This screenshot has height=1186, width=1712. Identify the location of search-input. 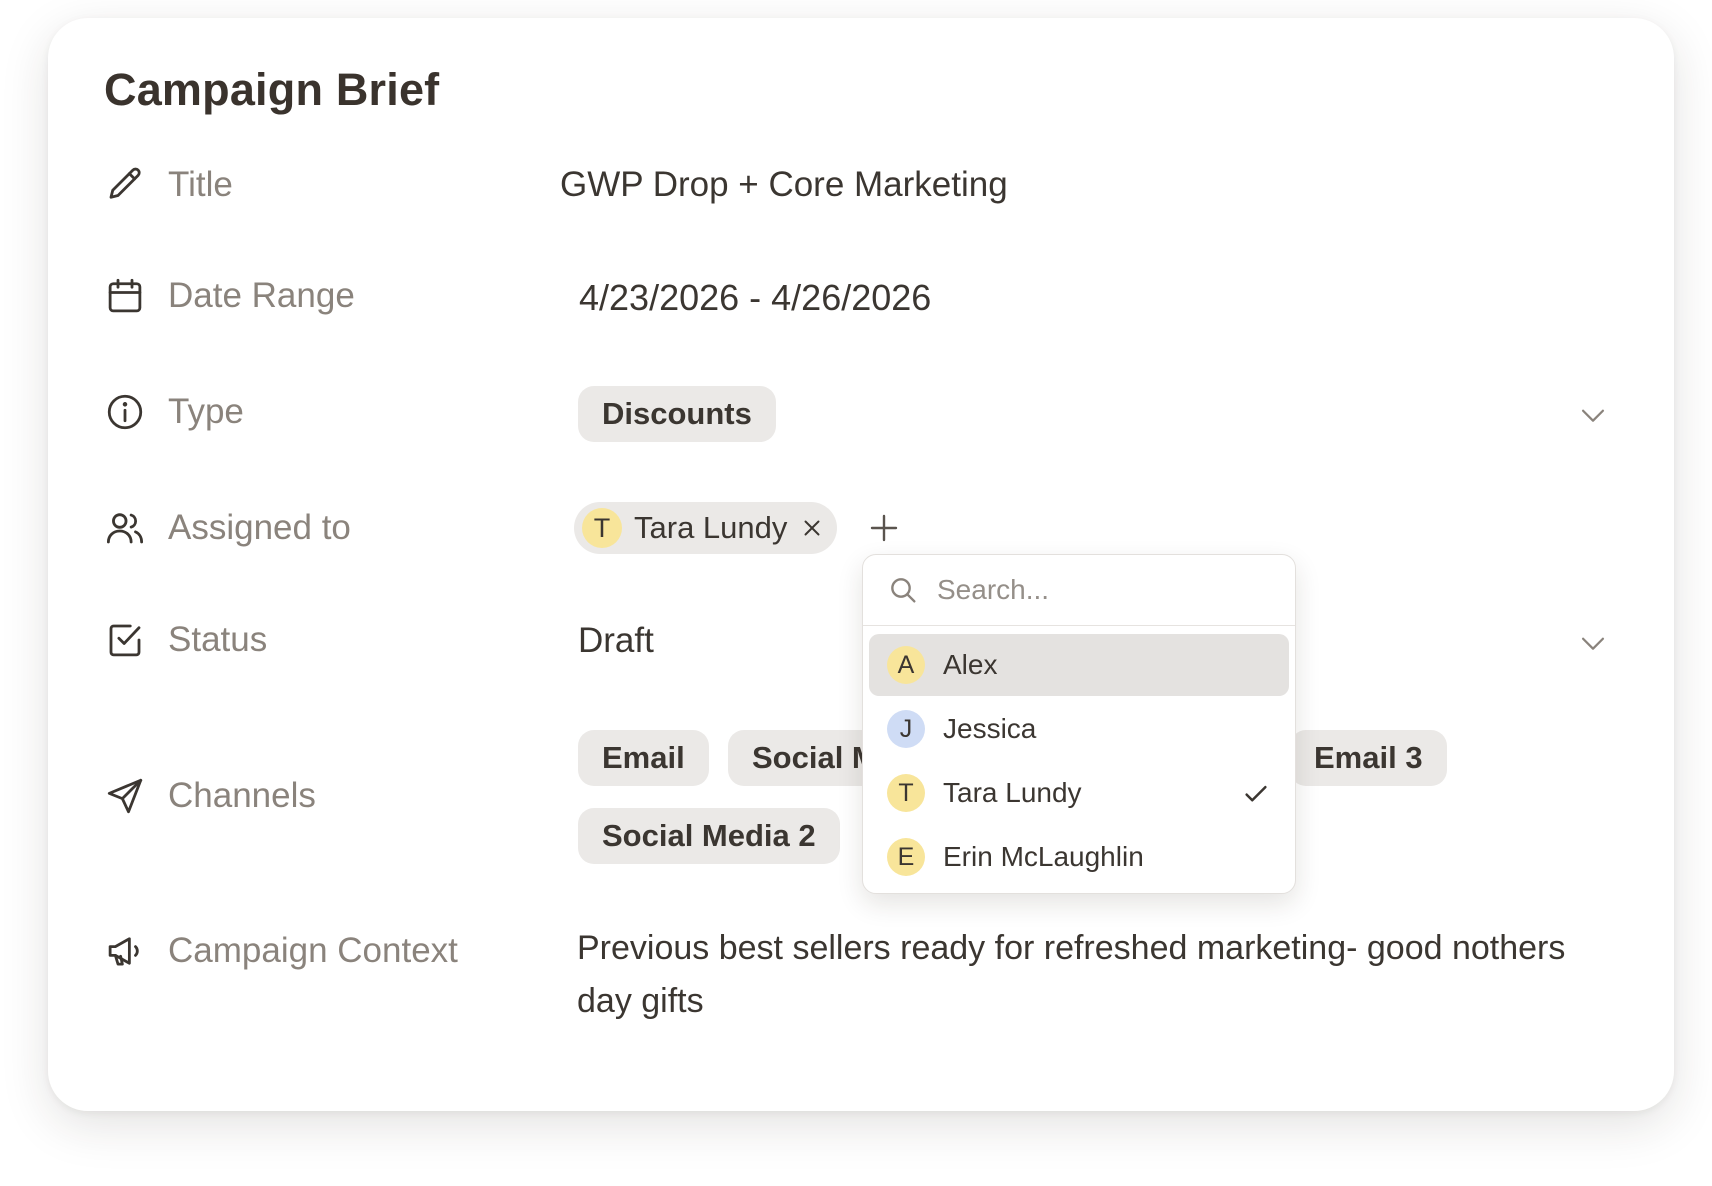
(1097, 590).